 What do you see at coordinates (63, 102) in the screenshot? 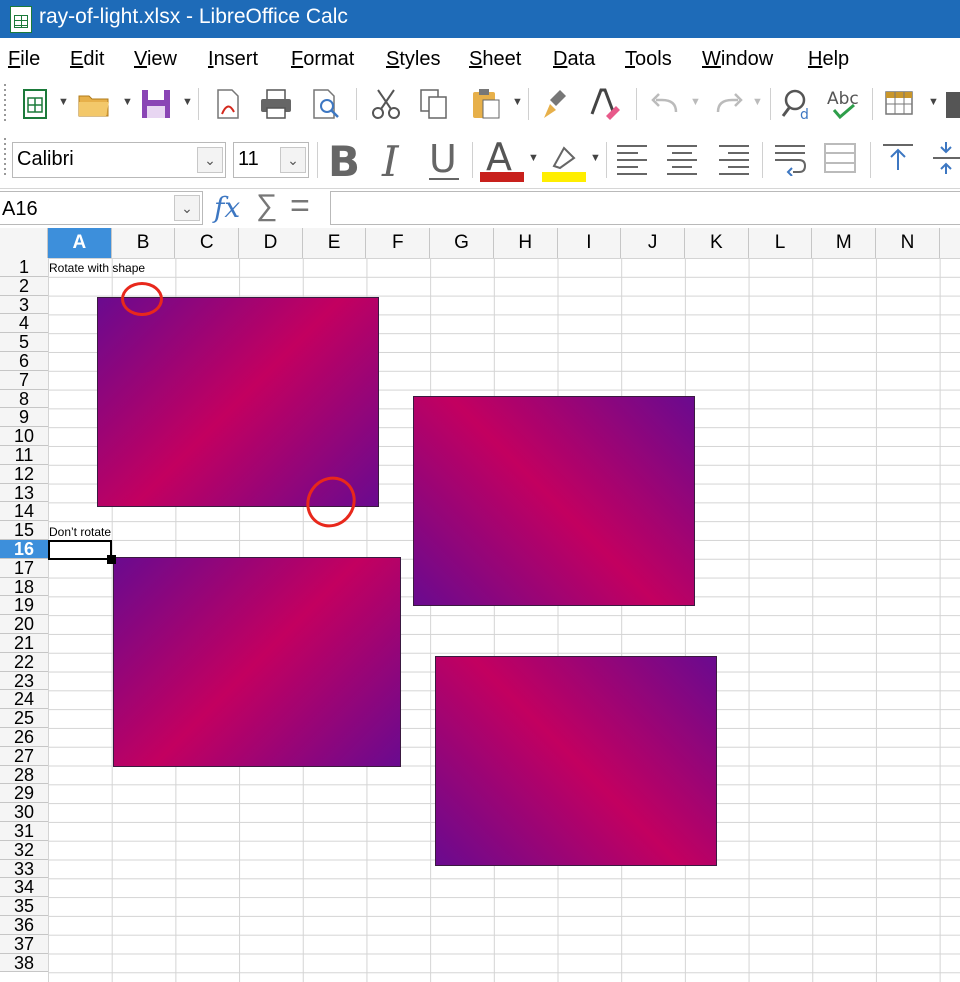
I see `new-dropdown-icon: ▼` at bounding box center [63, 102].